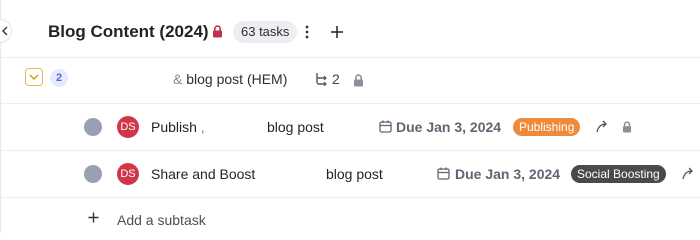 The width and height of the screenshot is (700, 240). I want to click on chevron-down-icon, so click(34, 76).